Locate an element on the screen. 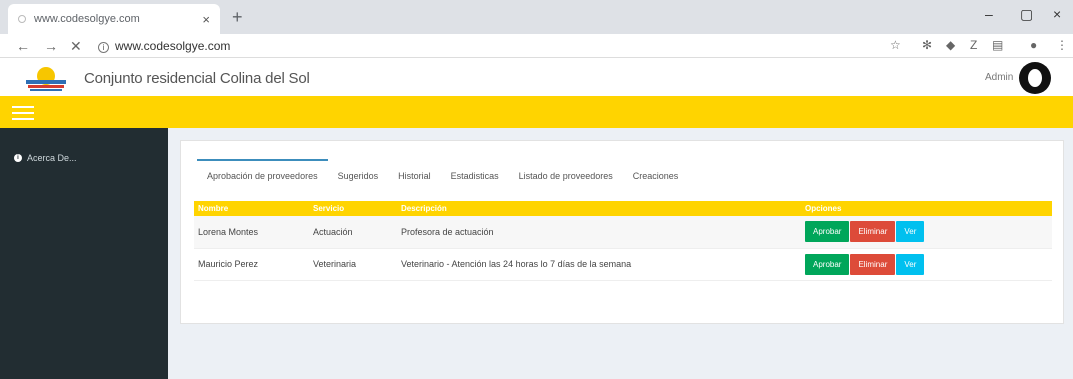 The width and height of the screenshot is (1073, 379). browser-tab: www.codesolgye.com × is located at coordinates (114, 19).